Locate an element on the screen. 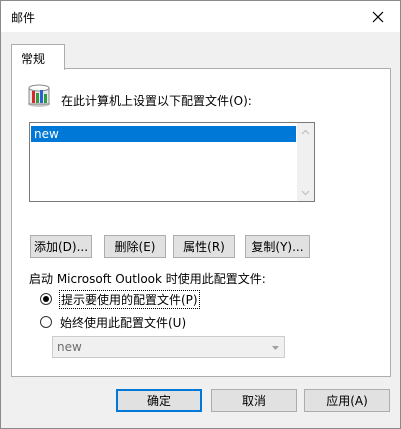  apply-button: 应用(A) is located at coordinates (347, 400).